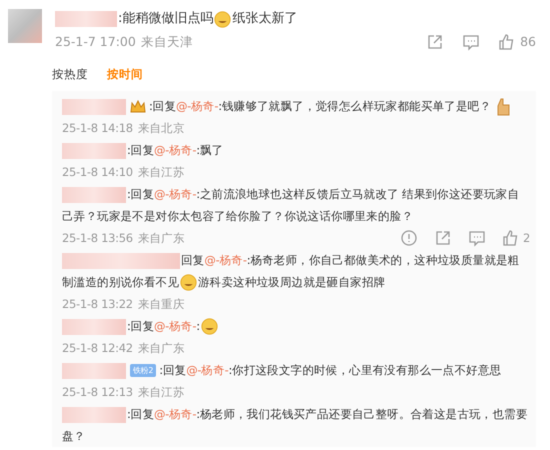 The height and width of the screenshot is (450, 550). I want to click on reply-date: 25-1-8 13:56, so click(97, 238).